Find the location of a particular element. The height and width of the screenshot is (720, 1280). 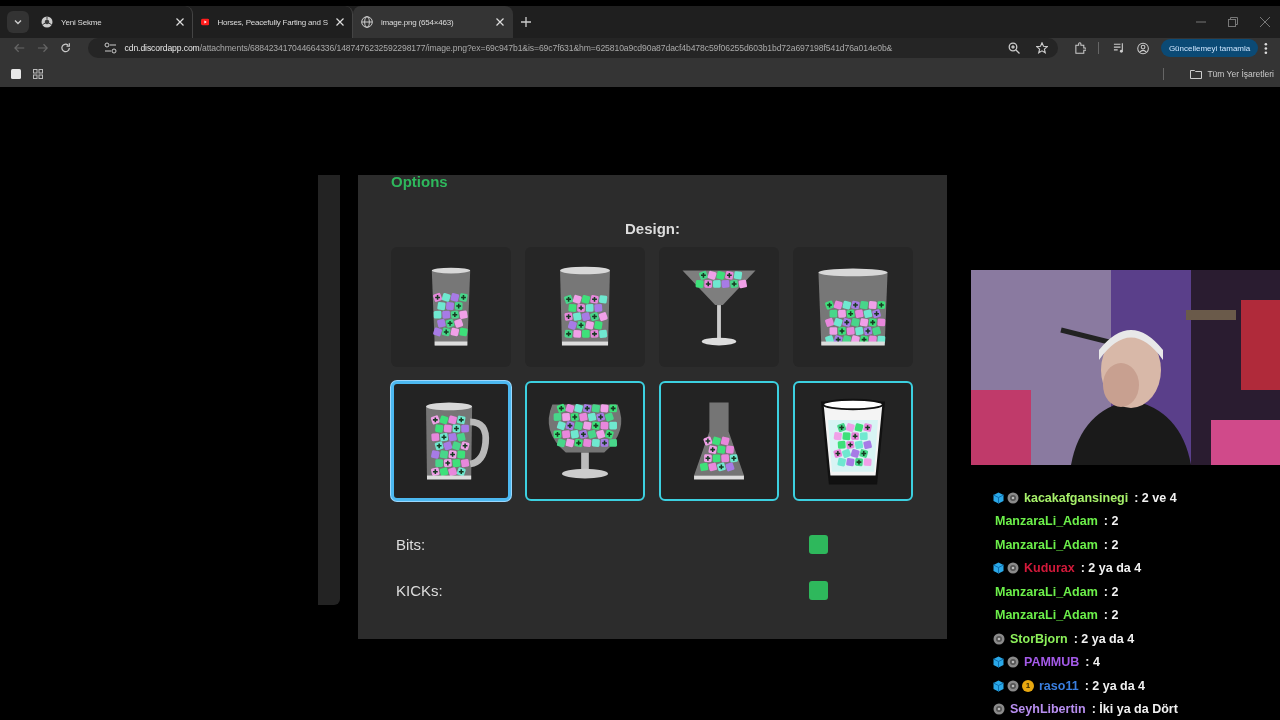

profile-icon is located at coordinates (1142, 48).